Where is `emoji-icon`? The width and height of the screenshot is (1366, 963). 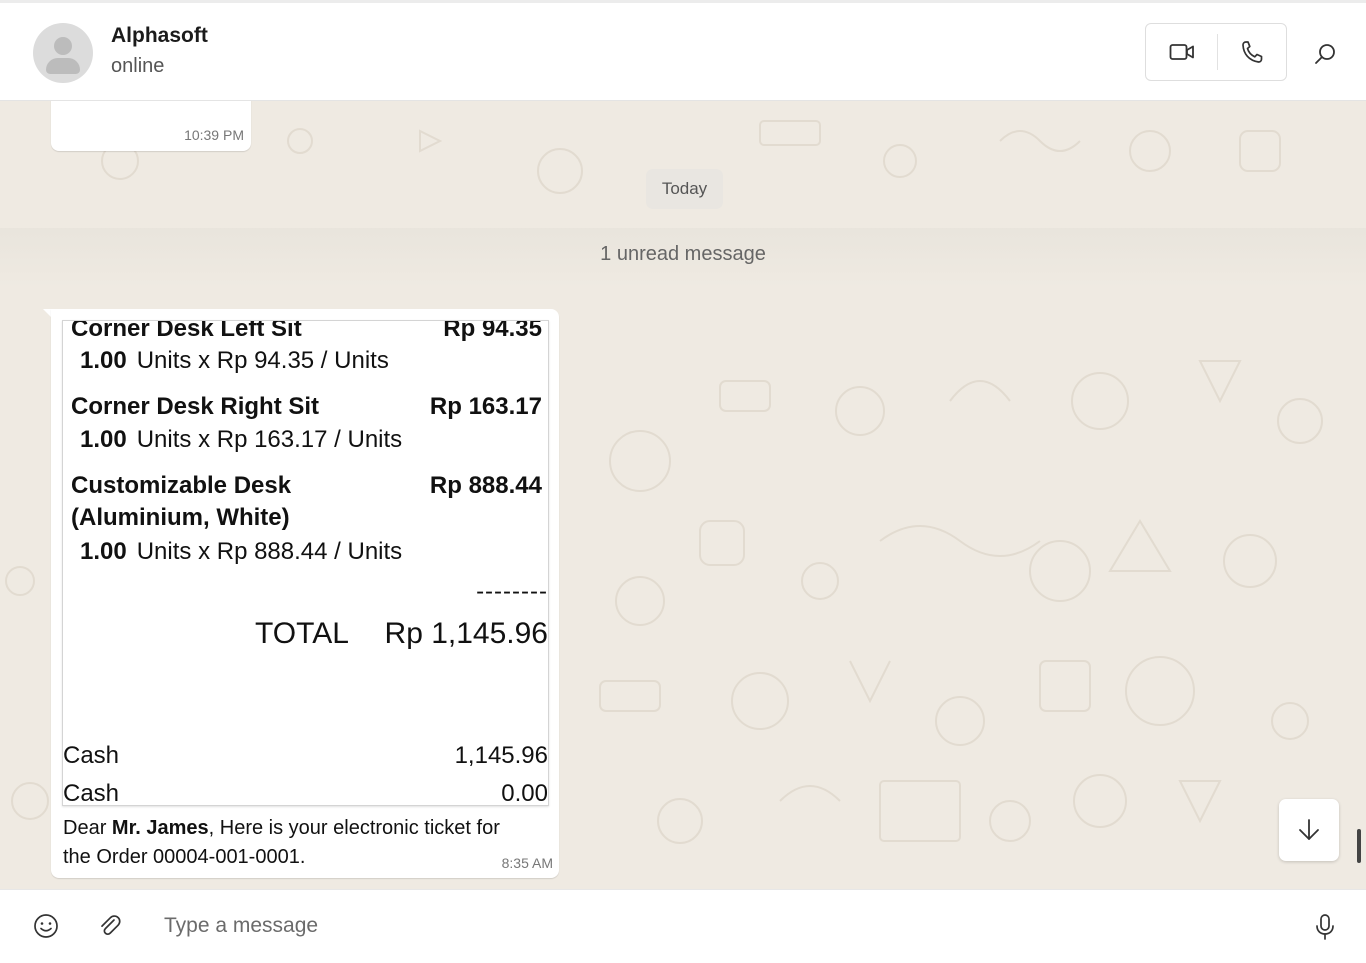
emoji-icon is located at coordinates (46, 926).